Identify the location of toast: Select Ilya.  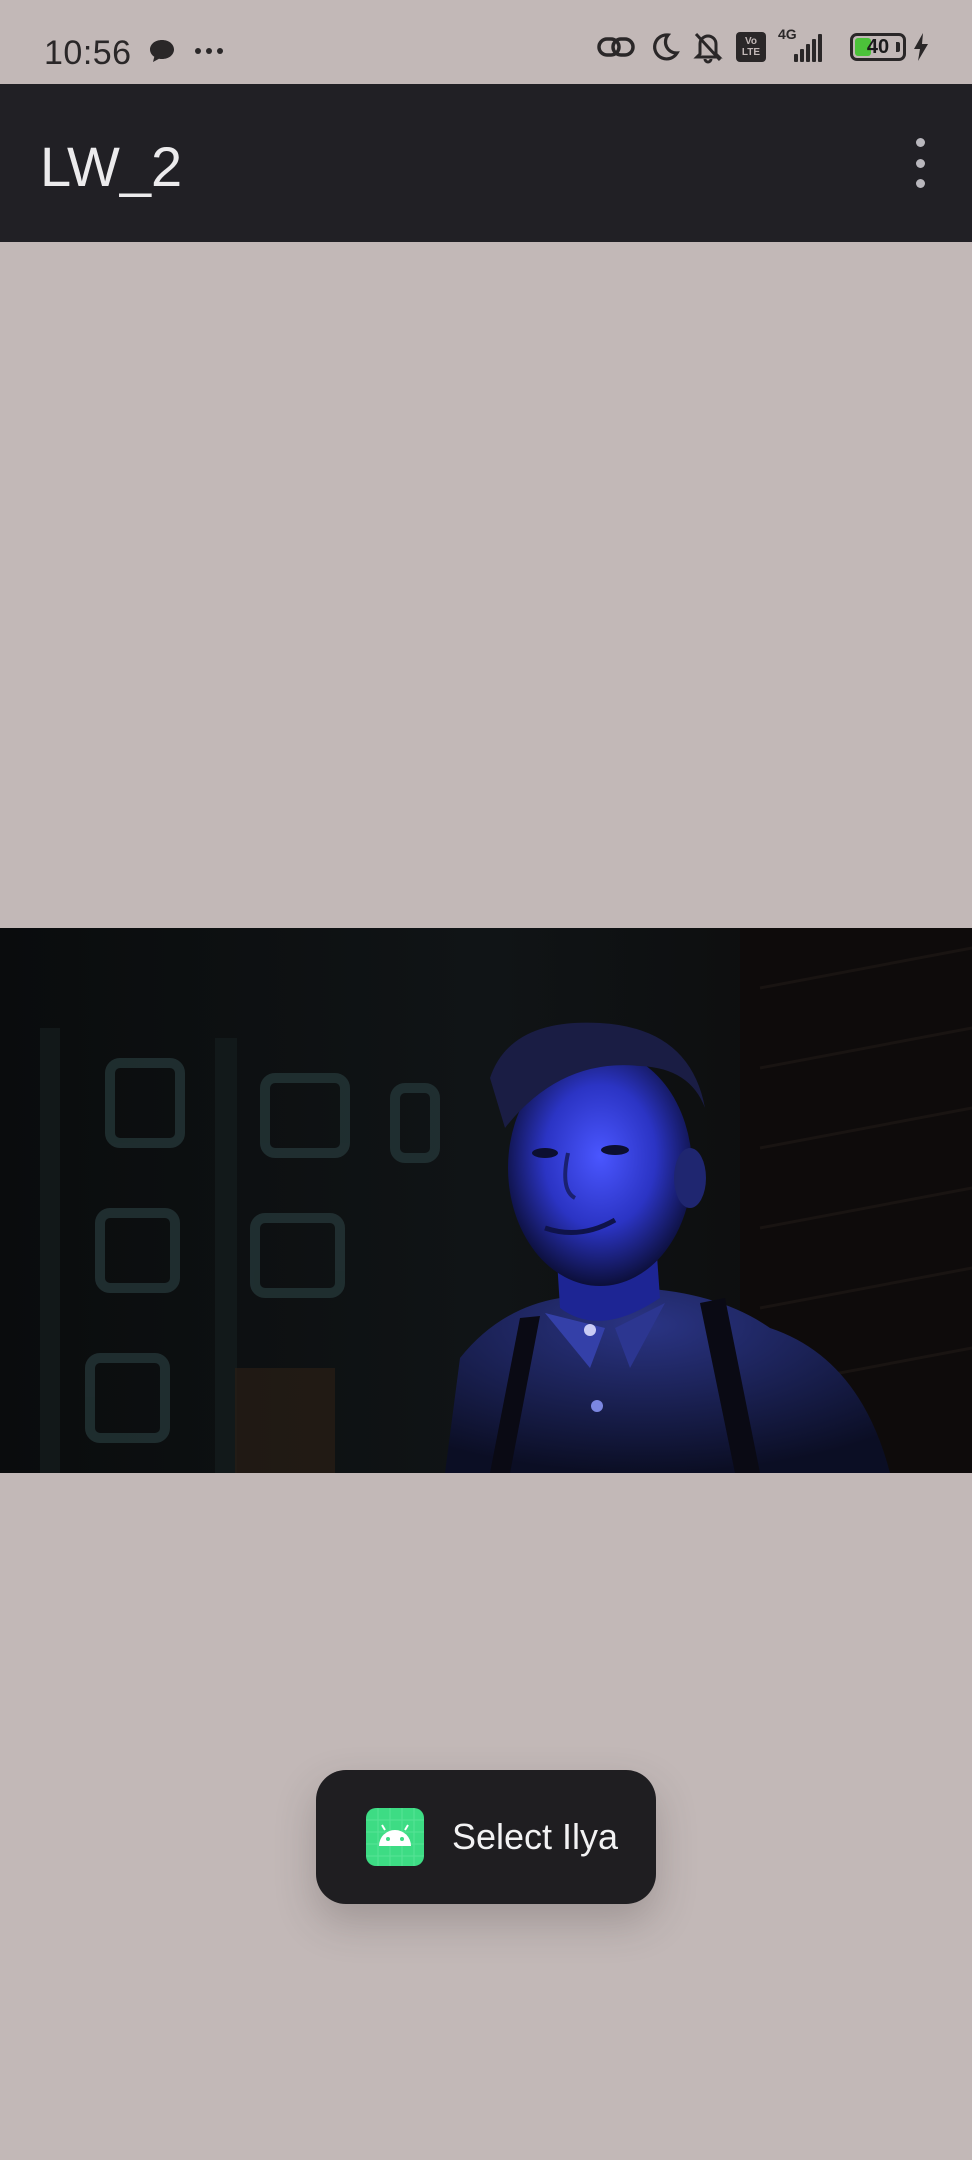
(486, 1837).